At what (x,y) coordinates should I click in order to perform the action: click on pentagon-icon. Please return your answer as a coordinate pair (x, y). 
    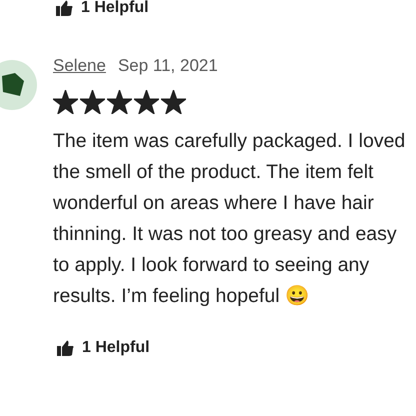
    Looking at the image, I should click on (12, 85).